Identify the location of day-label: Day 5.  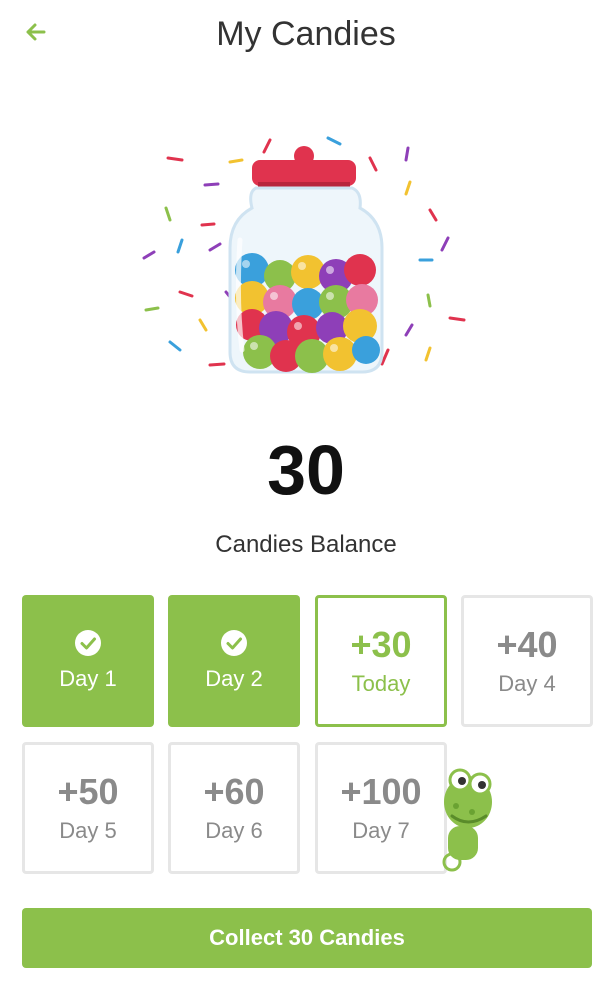
(88, 830).